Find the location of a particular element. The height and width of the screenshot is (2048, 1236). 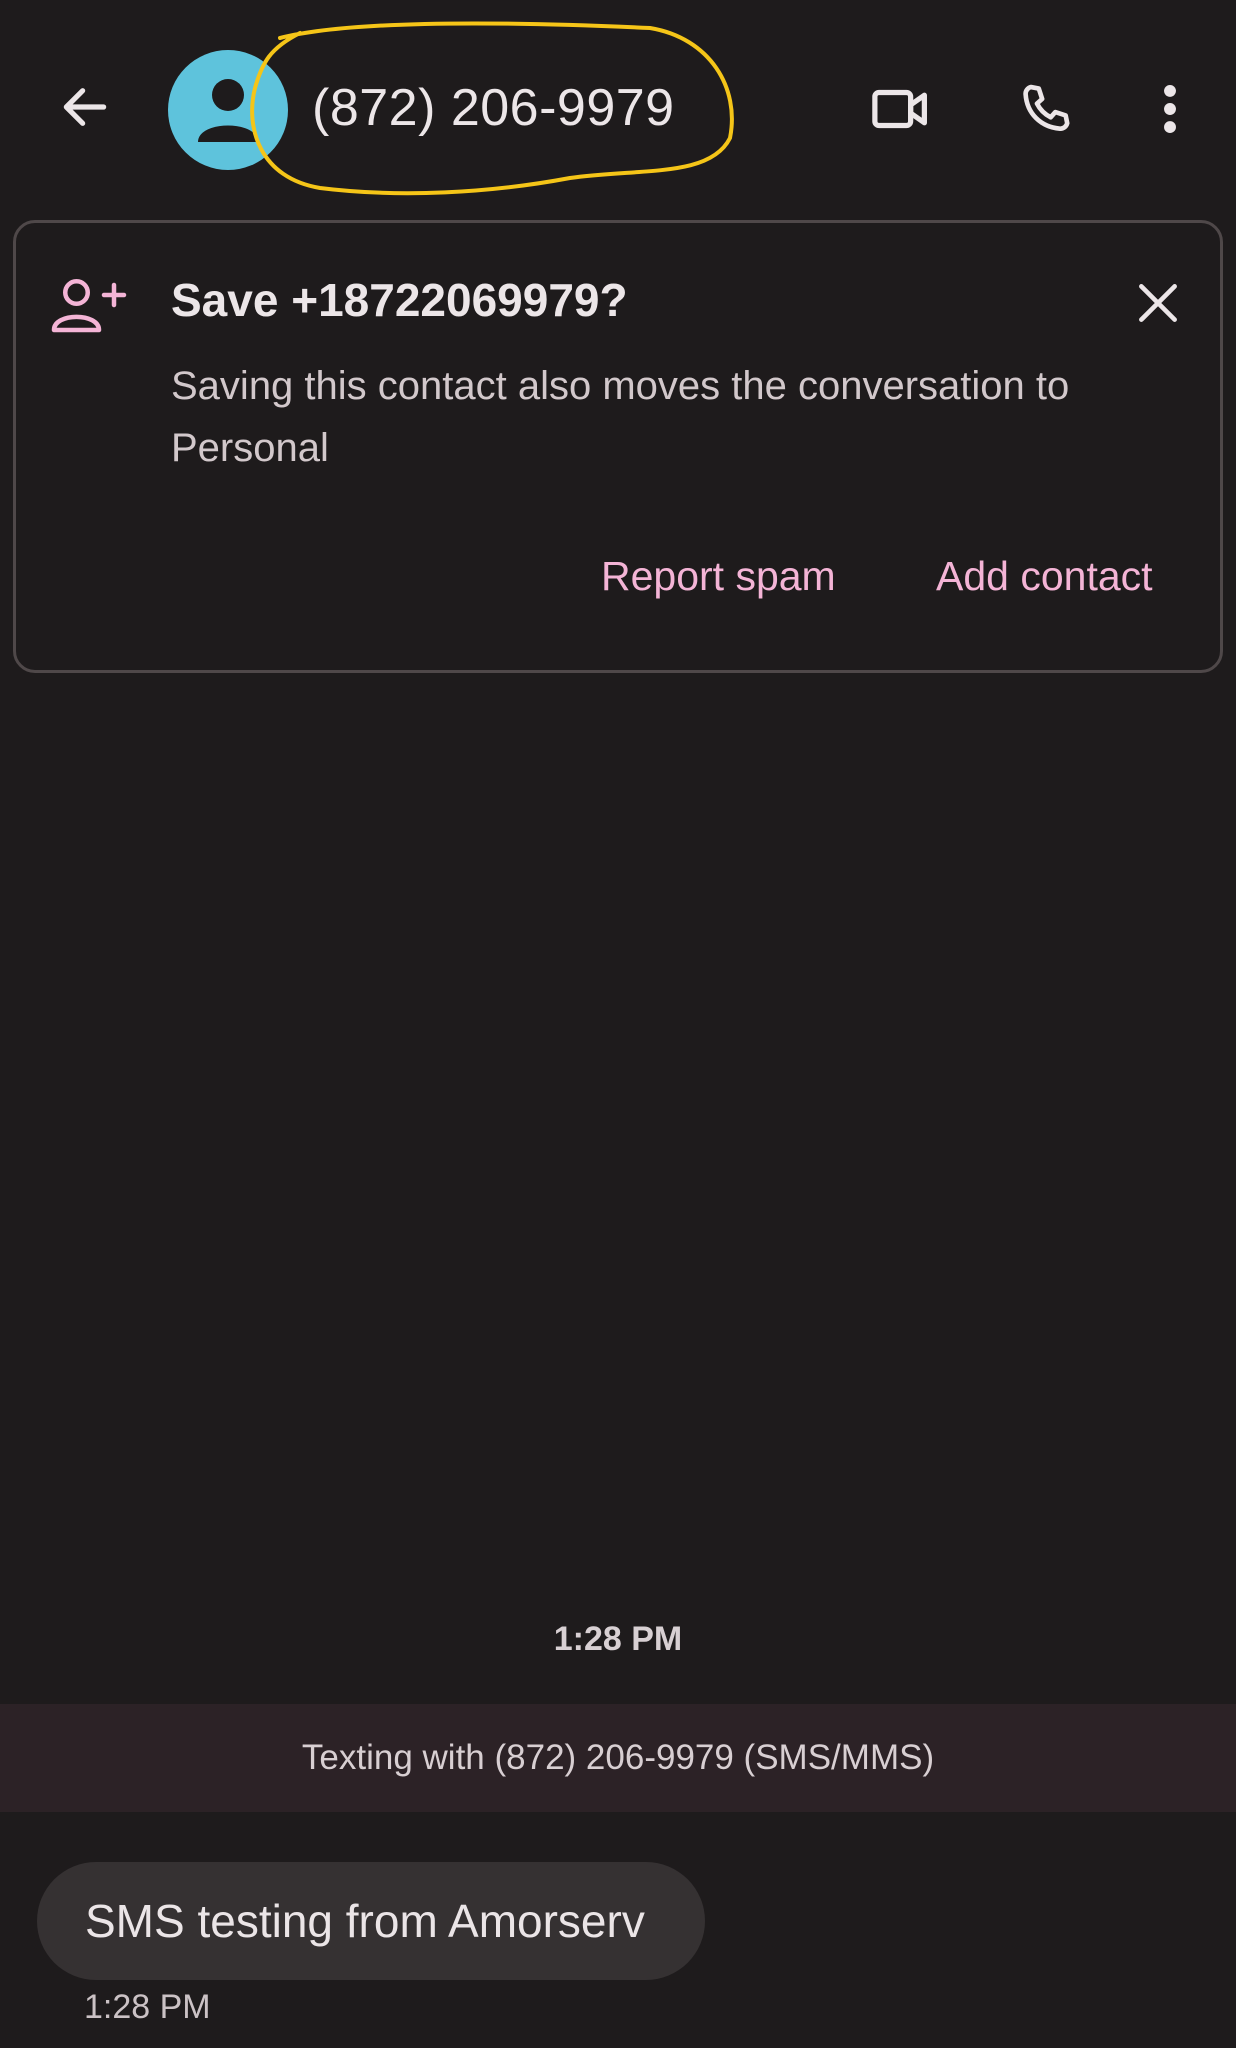

video-call-icon is located at coordinates (899, 109).